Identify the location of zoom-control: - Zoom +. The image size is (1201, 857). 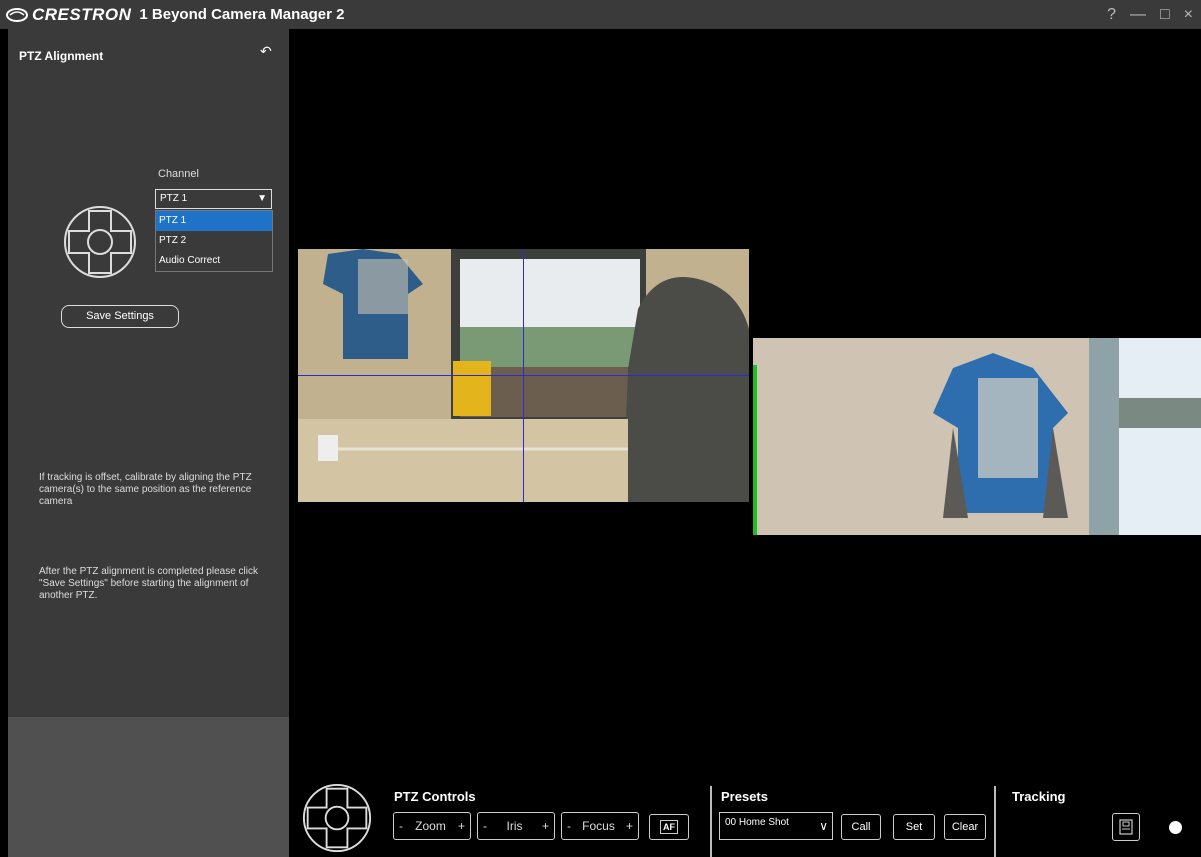
(432, 826).